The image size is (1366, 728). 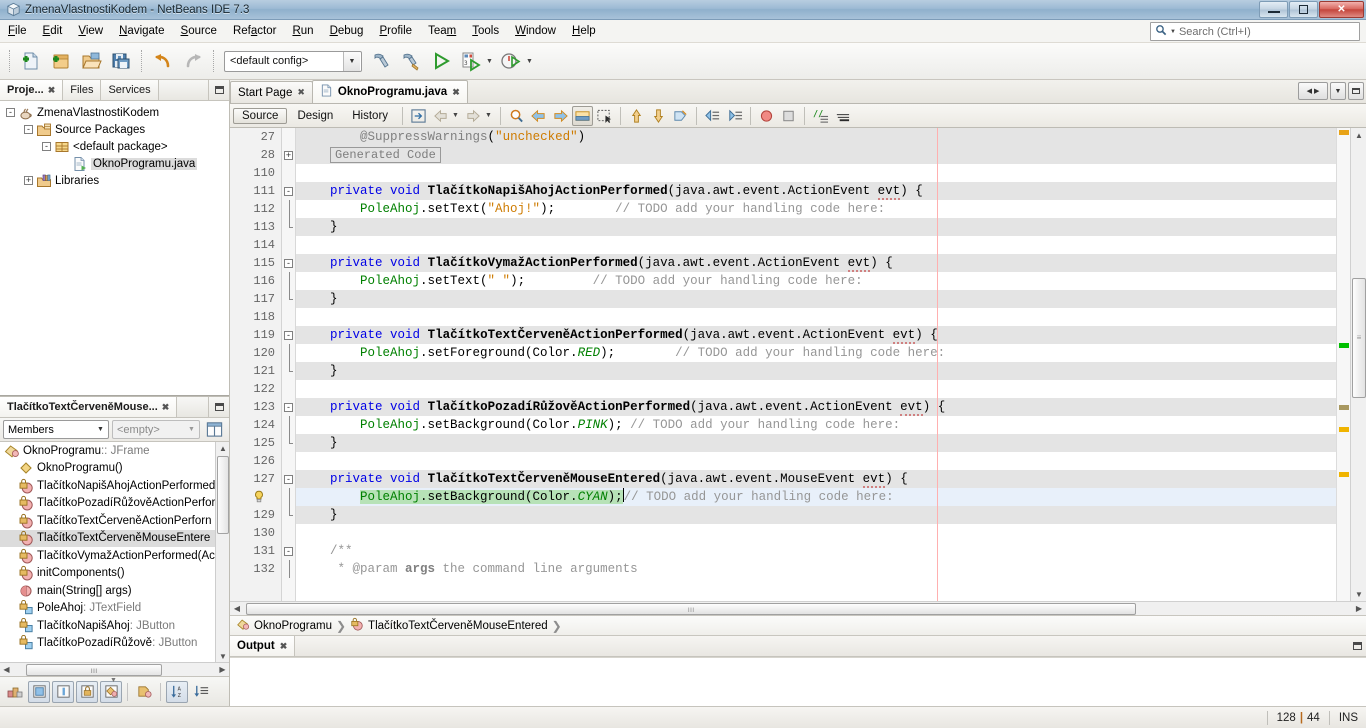 I want to click on show-inherited-icon, so click(x=15, y=692).